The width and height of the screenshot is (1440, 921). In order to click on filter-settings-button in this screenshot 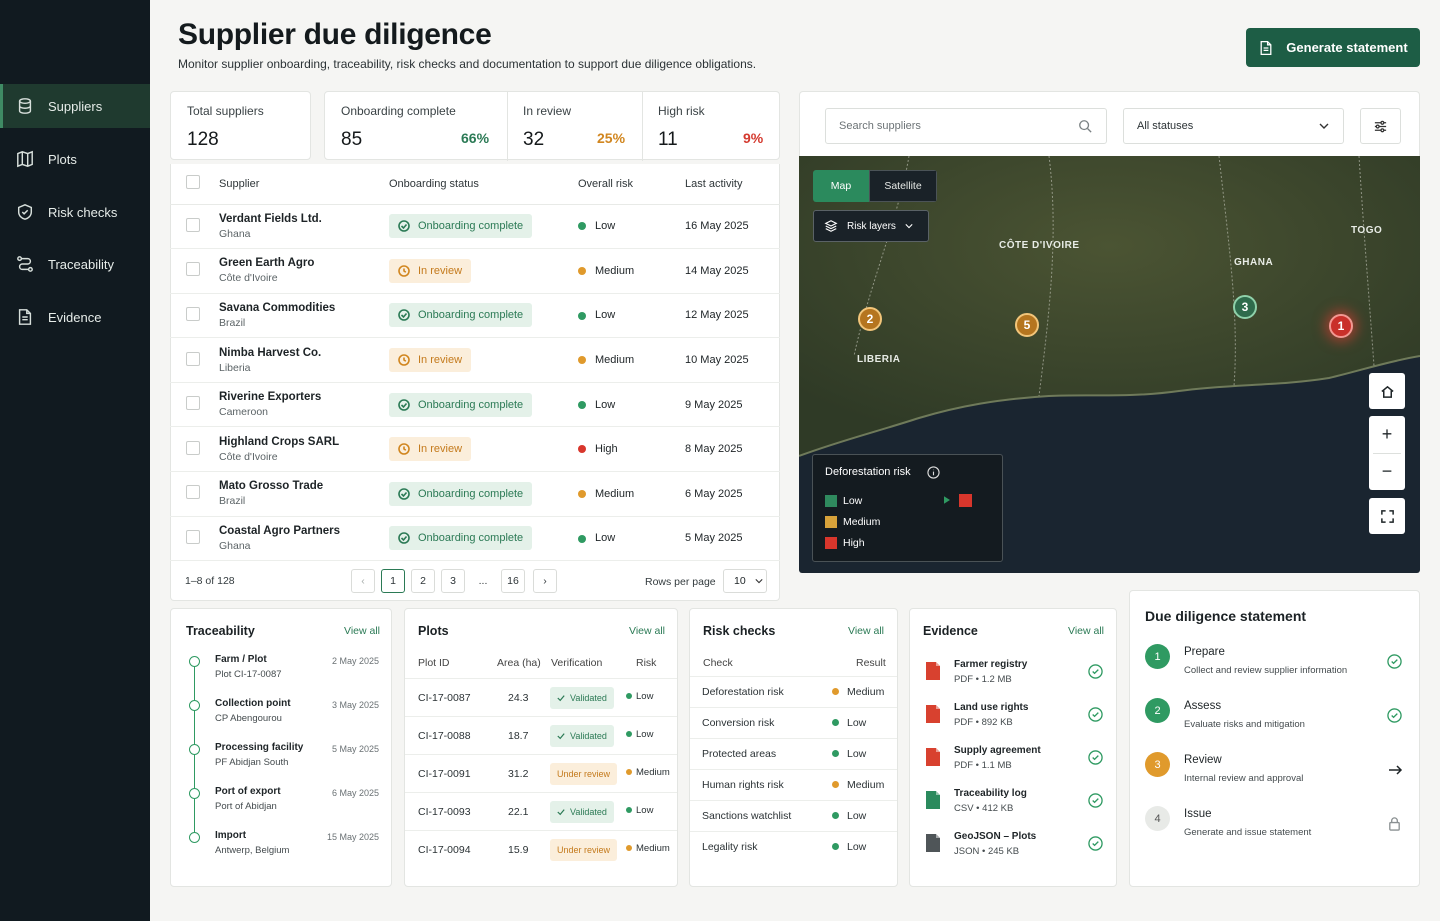, I will do `click(1380, 126)`.